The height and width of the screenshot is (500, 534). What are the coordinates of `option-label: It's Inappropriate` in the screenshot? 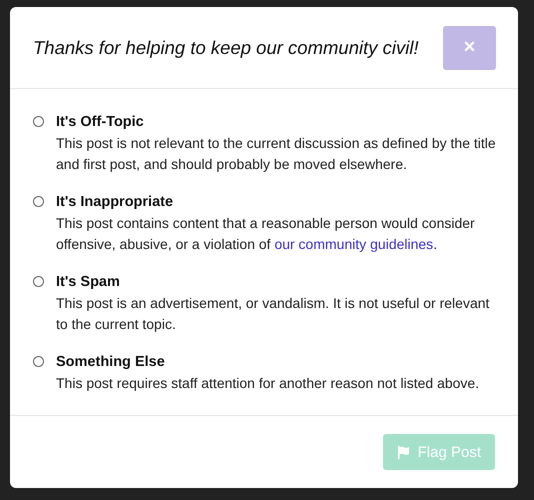 It's located at (277, 202).